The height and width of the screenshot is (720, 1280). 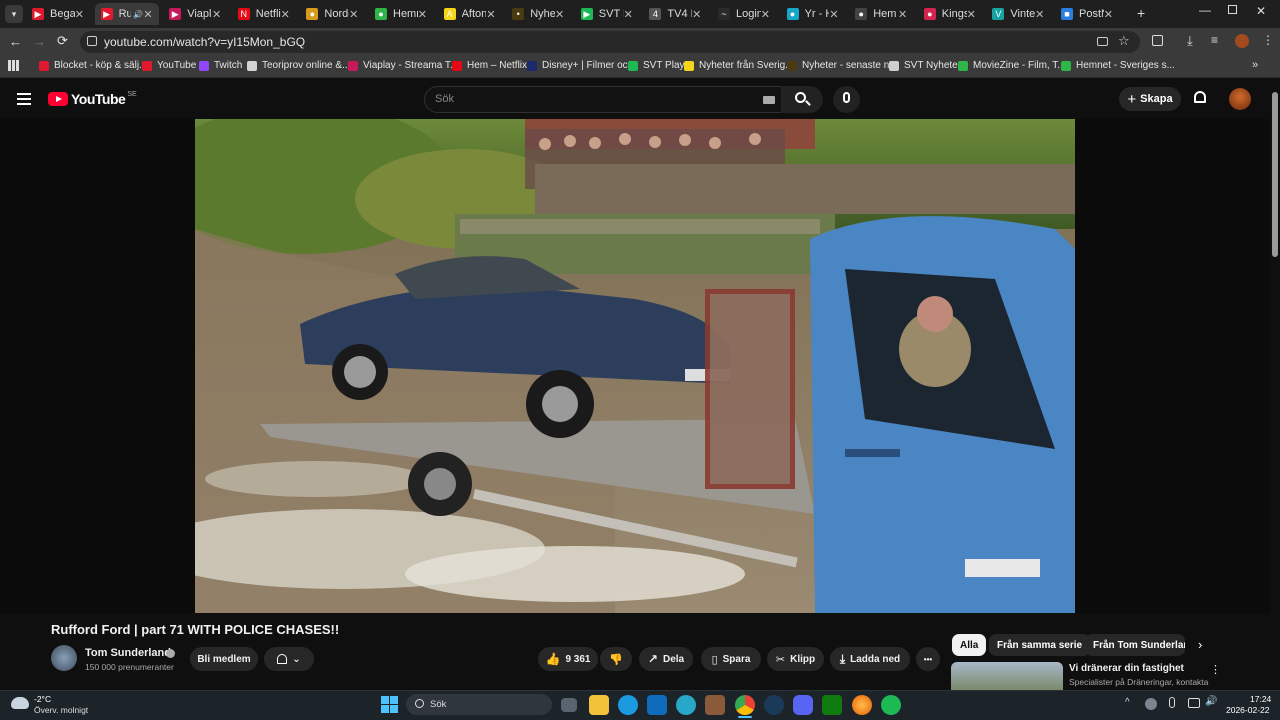 What do you see at coordinates (1247, 710) in the screenshot?
I see `clock-date: 2026-02-22` at bounding box center [1247, 710].